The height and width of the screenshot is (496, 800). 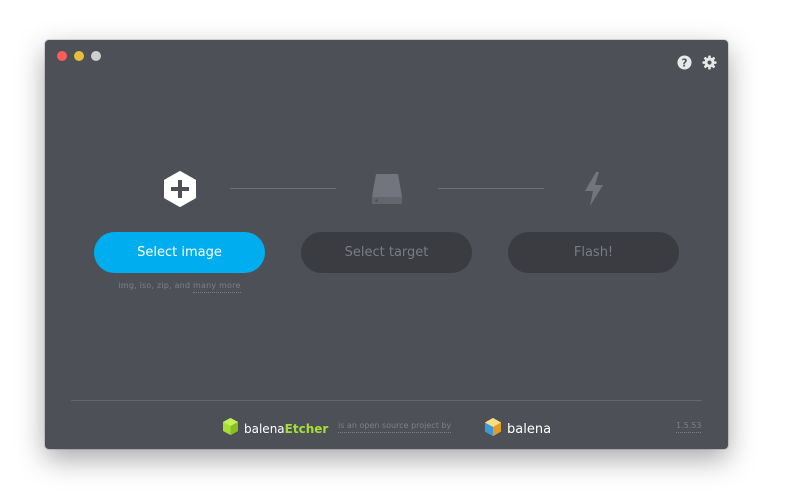 I want to click on many-more-link: many more, so click(x=216, y=287).